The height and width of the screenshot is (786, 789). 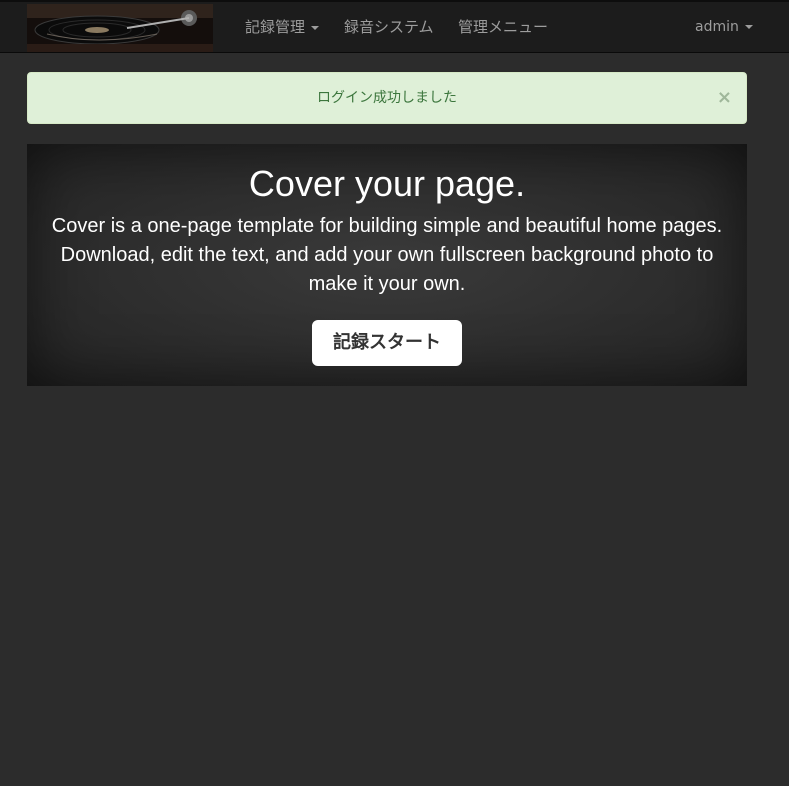 I want to click on user-menu-label: admin, so click(x=717, y=27).